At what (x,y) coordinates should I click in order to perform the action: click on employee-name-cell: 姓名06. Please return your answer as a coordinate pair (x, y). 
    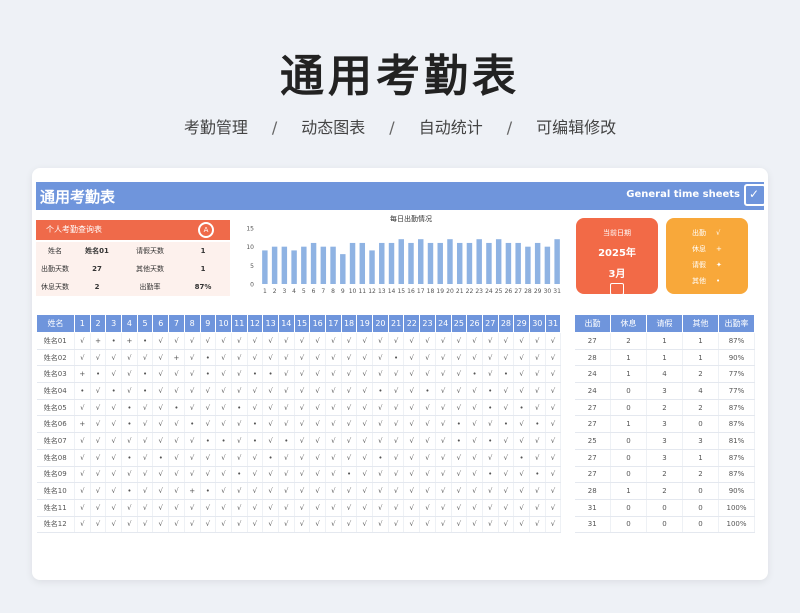
    Looking at the image, I should click on (55, 424).